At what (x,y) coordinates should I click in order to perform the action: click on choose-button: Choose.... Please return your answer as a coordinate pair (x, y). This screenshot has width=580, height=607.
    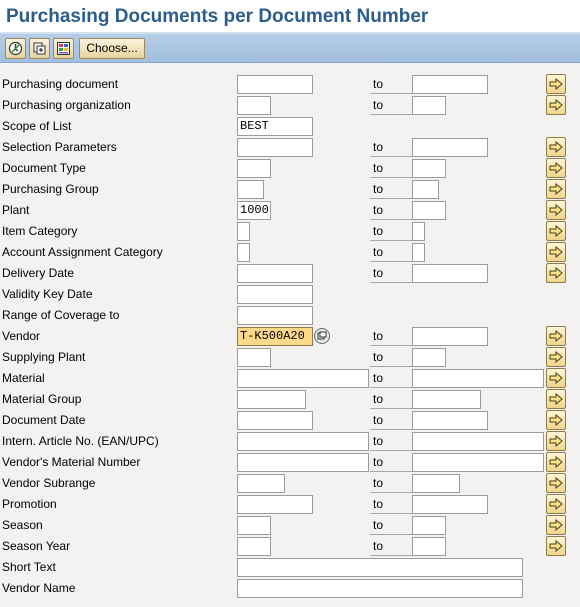
    Looking at the image, I should click on (112, 48).